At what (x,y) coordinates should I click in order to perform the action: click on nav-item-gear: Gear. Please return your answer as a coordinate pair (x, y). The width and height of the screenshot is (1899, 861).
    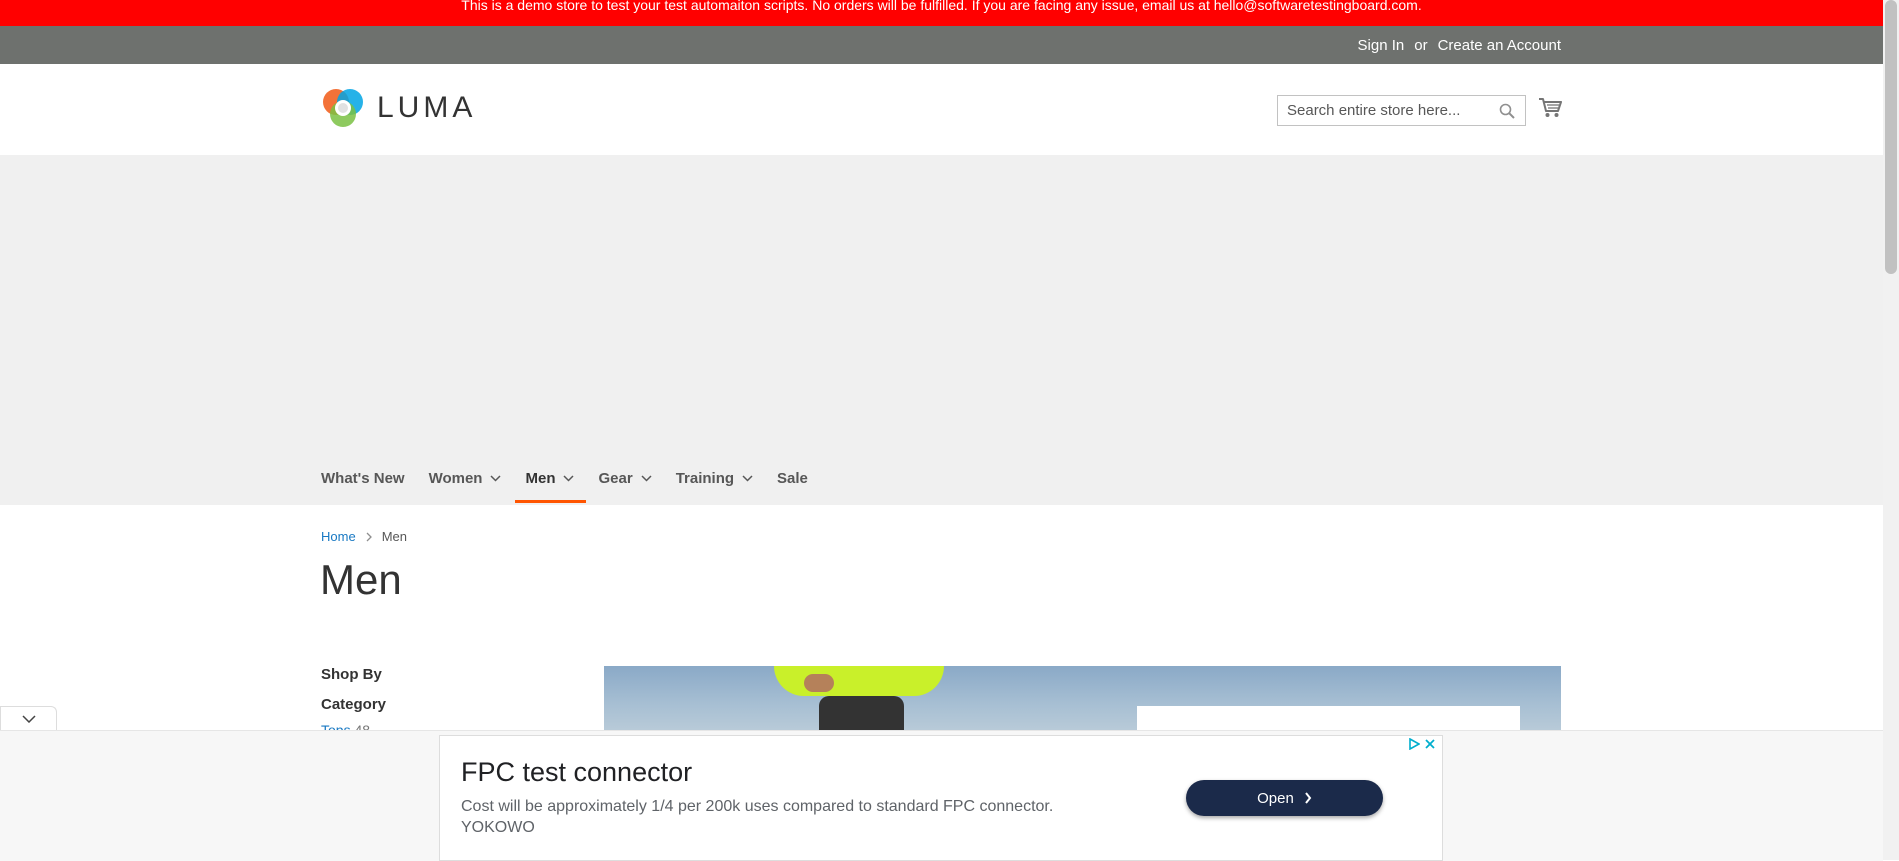
    Looking at the image, I should click on (624, 478).